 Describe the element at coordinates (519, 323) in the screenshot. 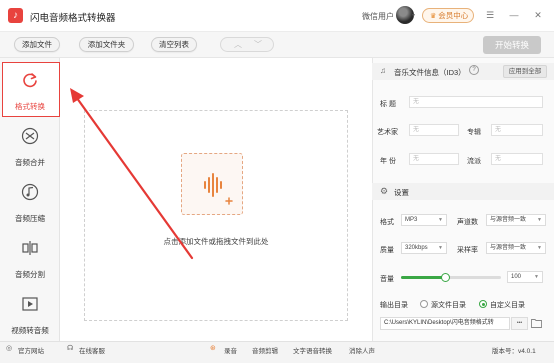

I see `browse-button: •••` at that location.